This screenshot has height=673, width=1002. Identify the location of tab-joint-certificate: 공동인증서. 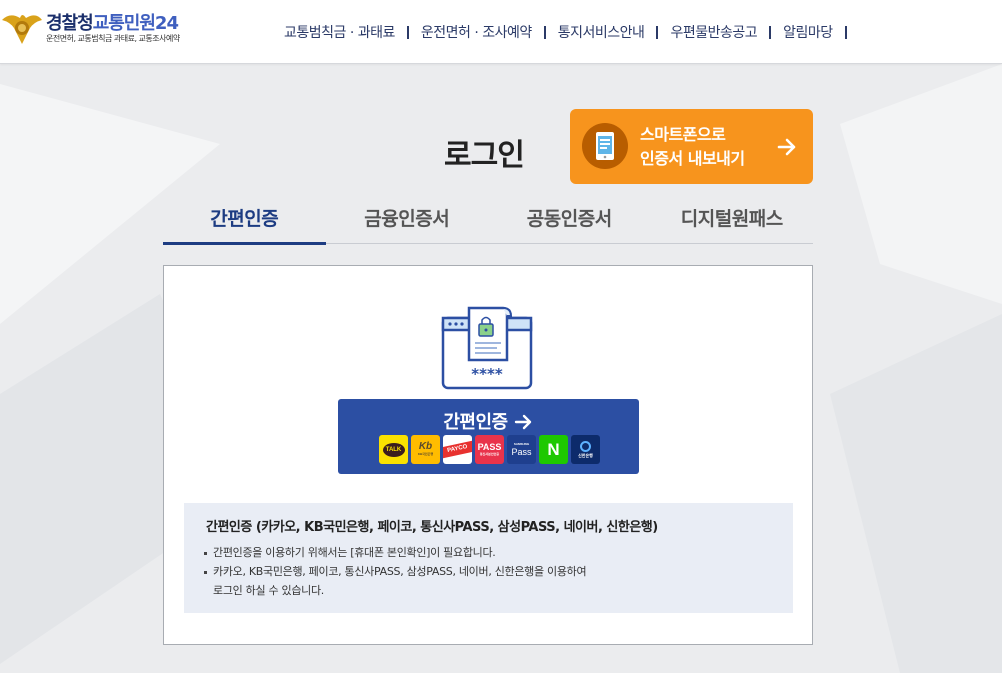
(569, 220).